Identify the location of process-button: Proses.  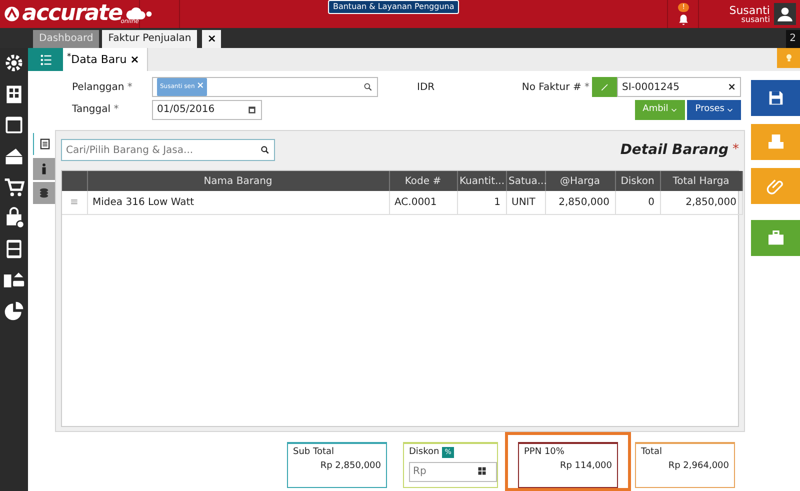
(714, 110).